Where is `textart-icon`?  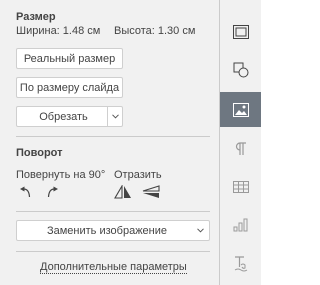 textart-icon is located at coordinates (240, 263).